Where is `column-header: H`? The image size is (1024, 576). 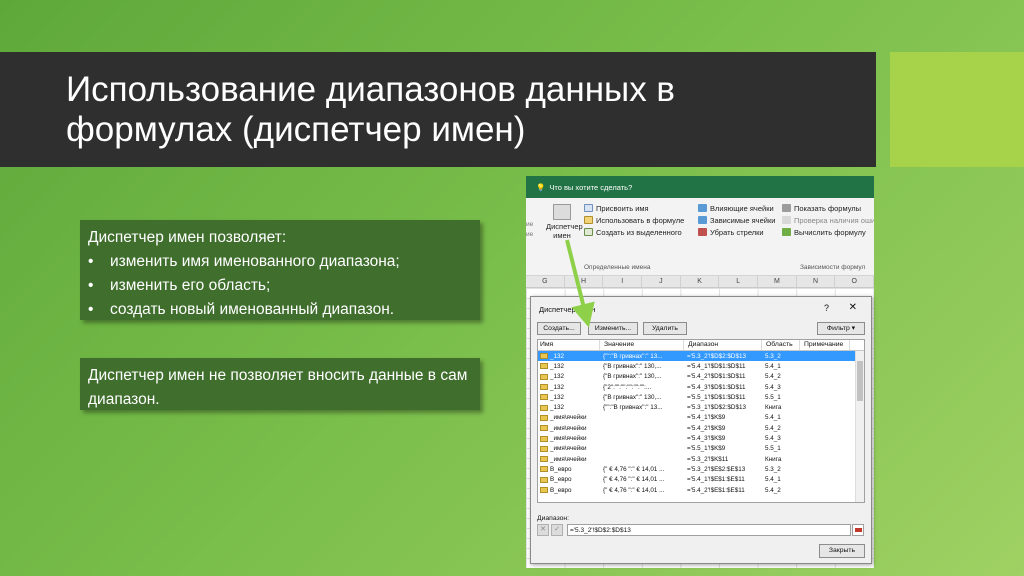 column-header: H is located at coordinates (584, 281).